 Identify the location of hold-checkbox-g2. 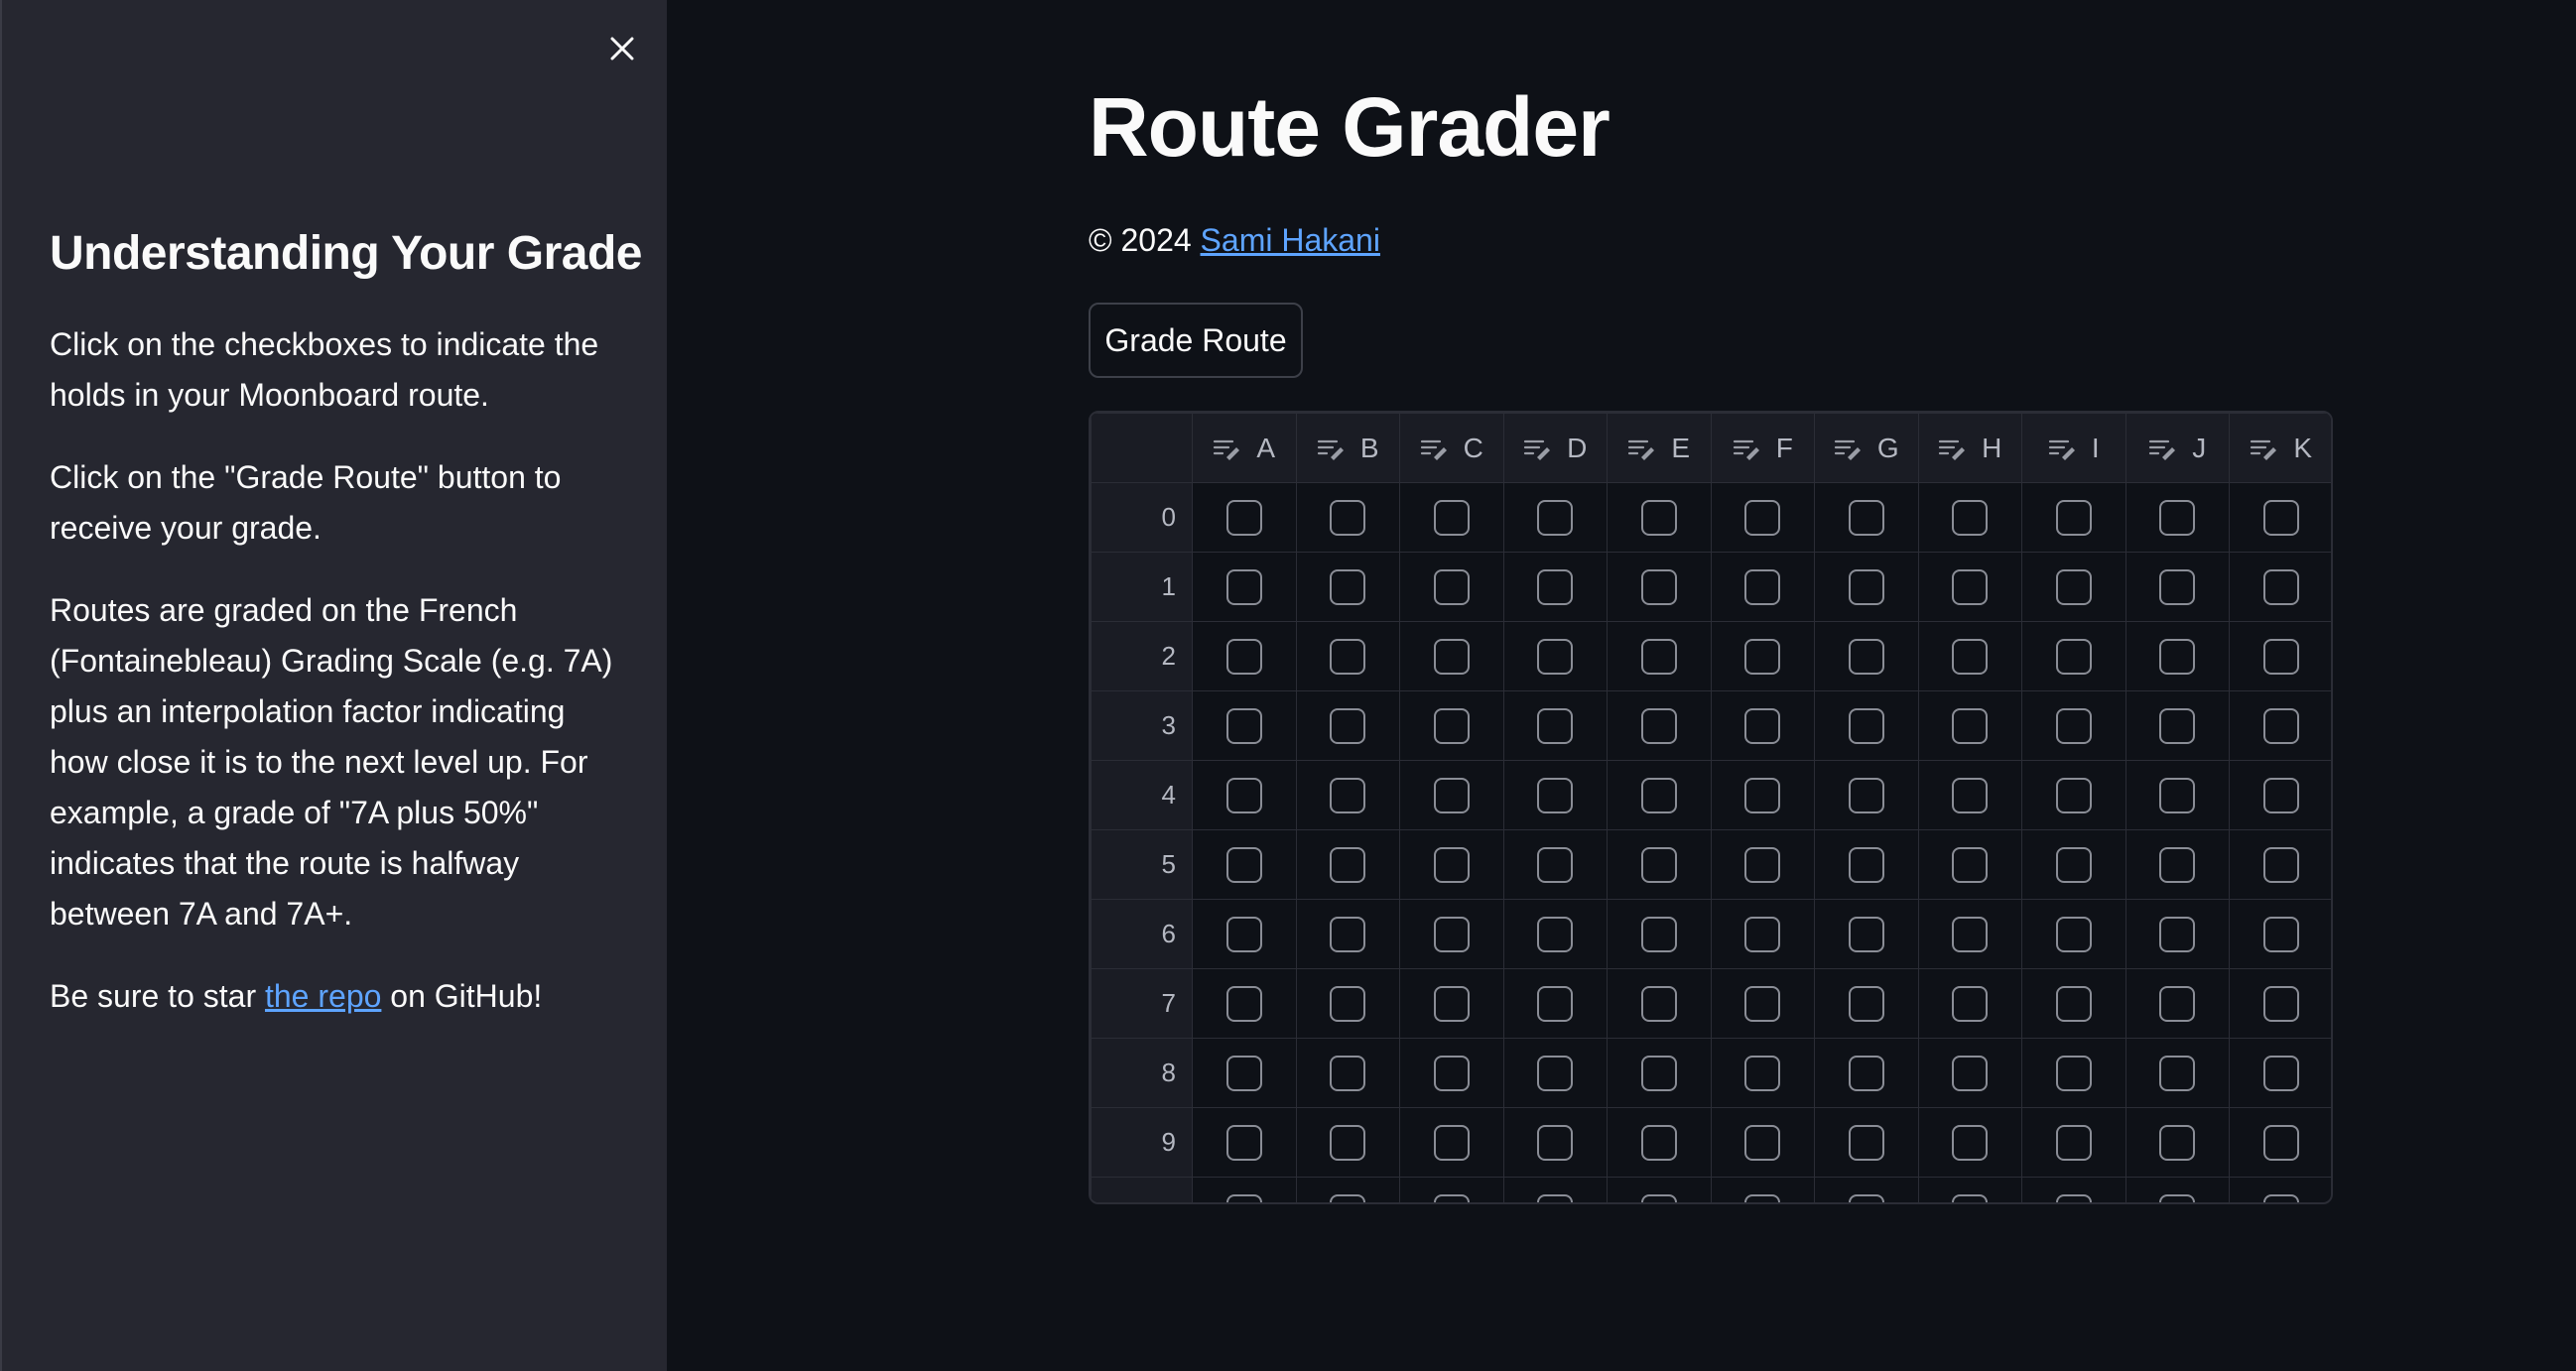
(1866, 656).